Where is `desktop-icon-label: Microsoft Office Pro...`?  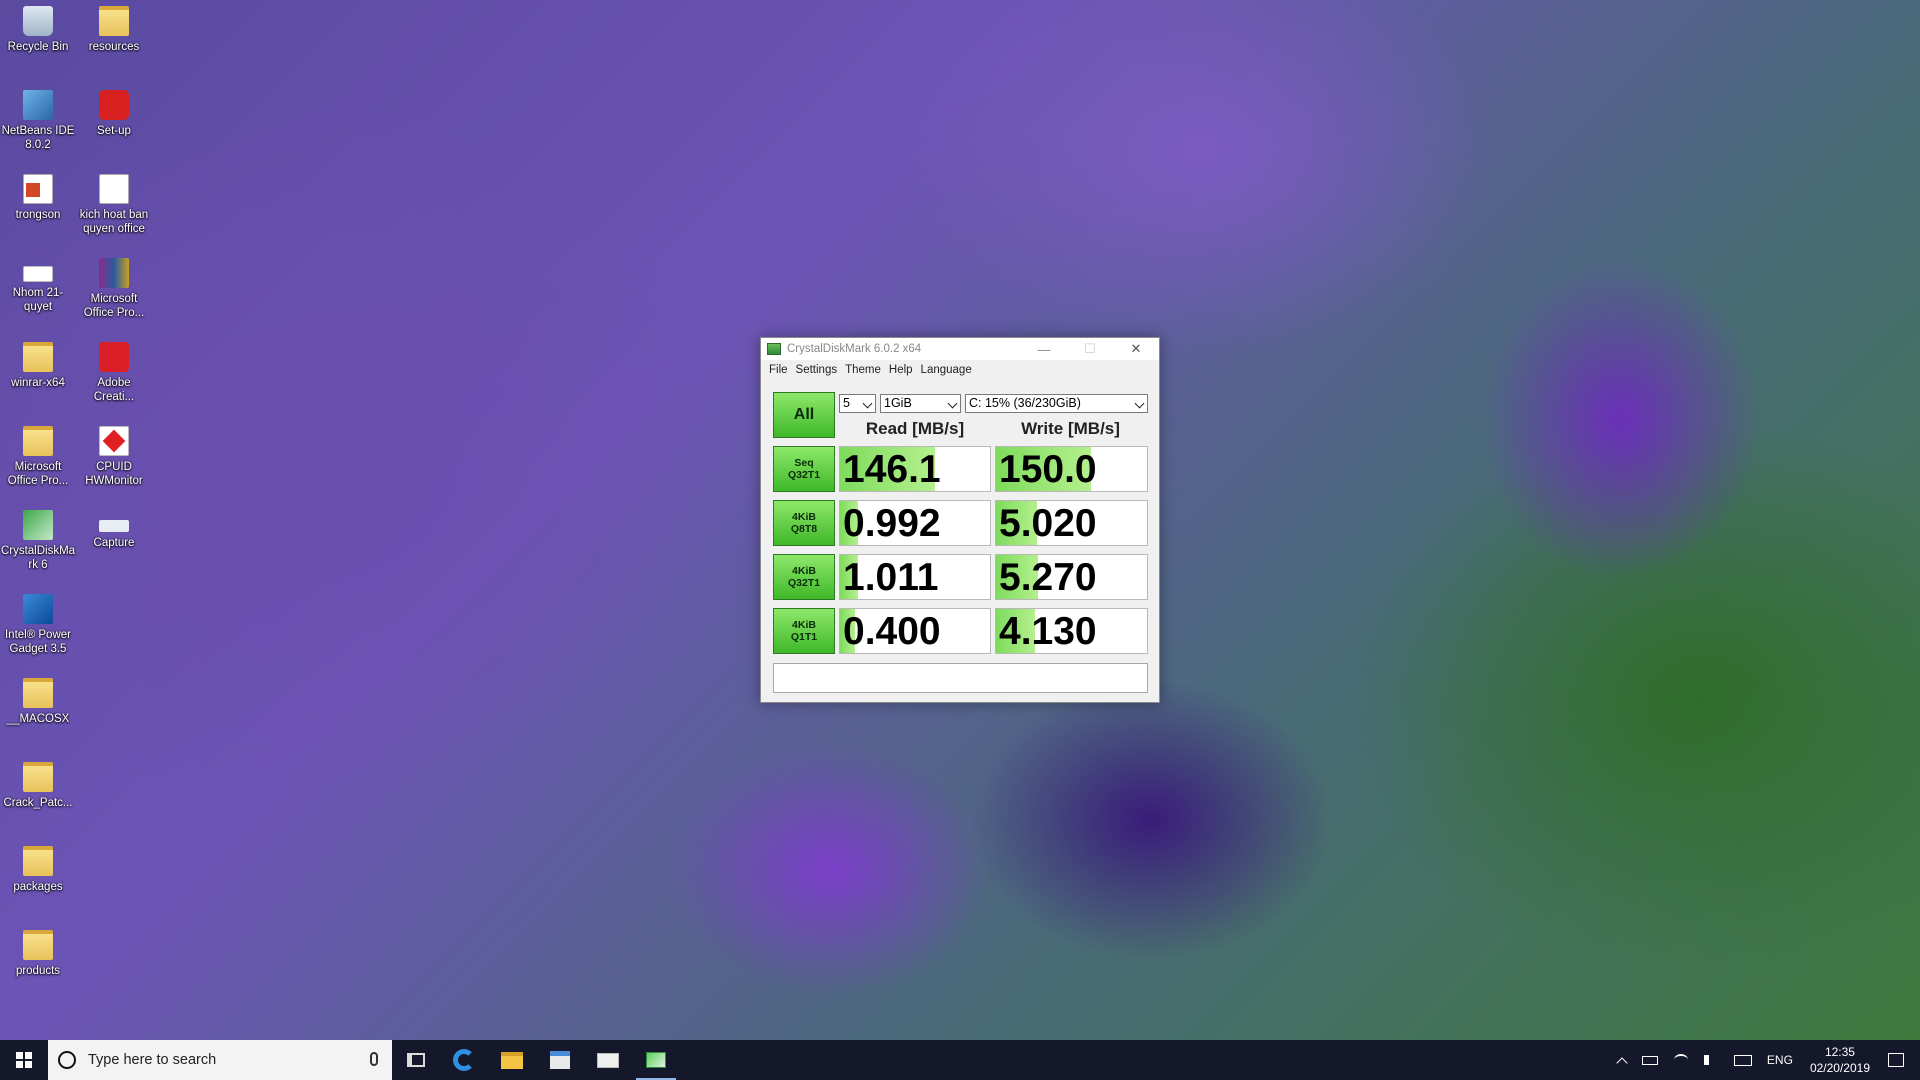
desktop-icon-label: Microsoft Office Pro... is located at coordinates (114, 306).